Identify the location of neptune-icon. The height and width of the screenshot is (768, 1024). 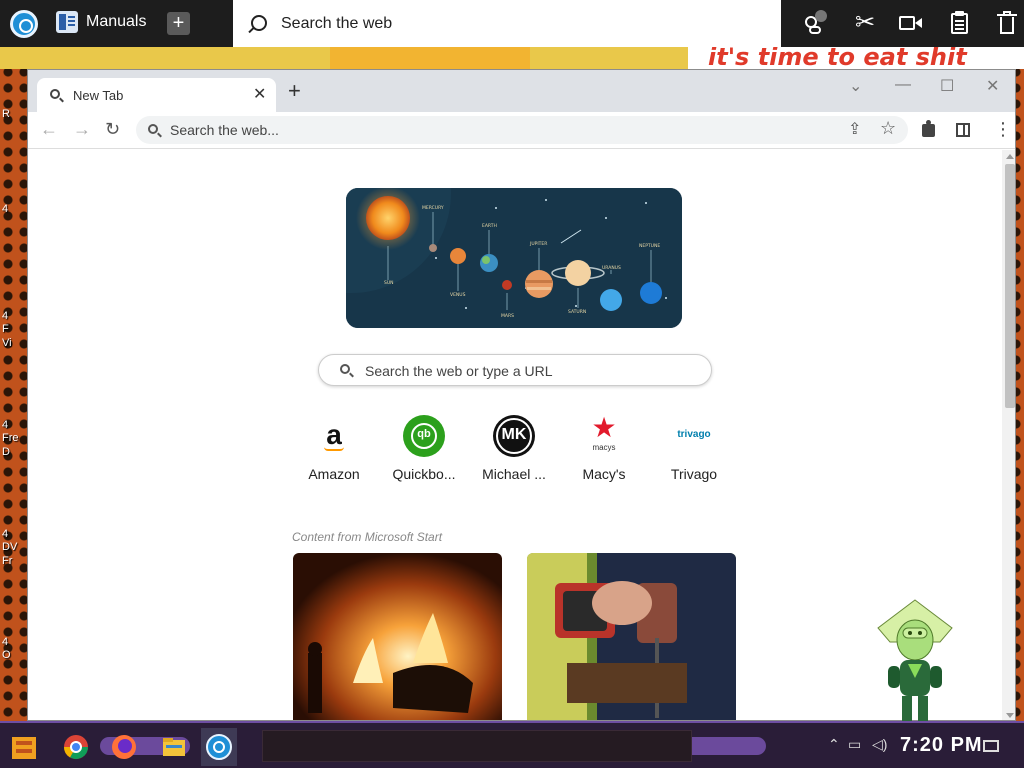
(651, 293).